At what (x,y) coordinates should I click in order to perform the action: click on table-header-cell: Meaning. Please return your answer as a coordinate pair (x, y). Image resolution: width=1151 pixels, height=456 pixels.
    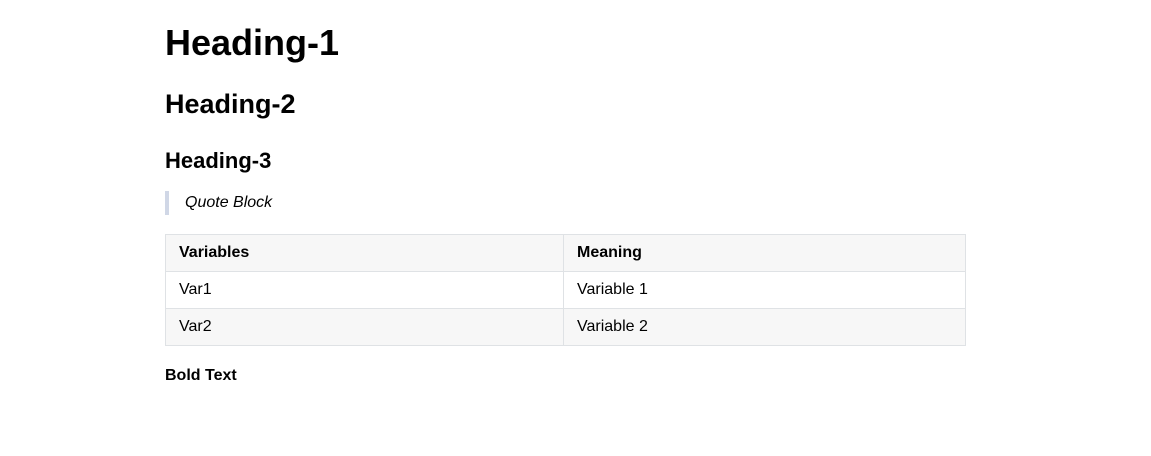
    Looking at the image, I should click on (764, 253).